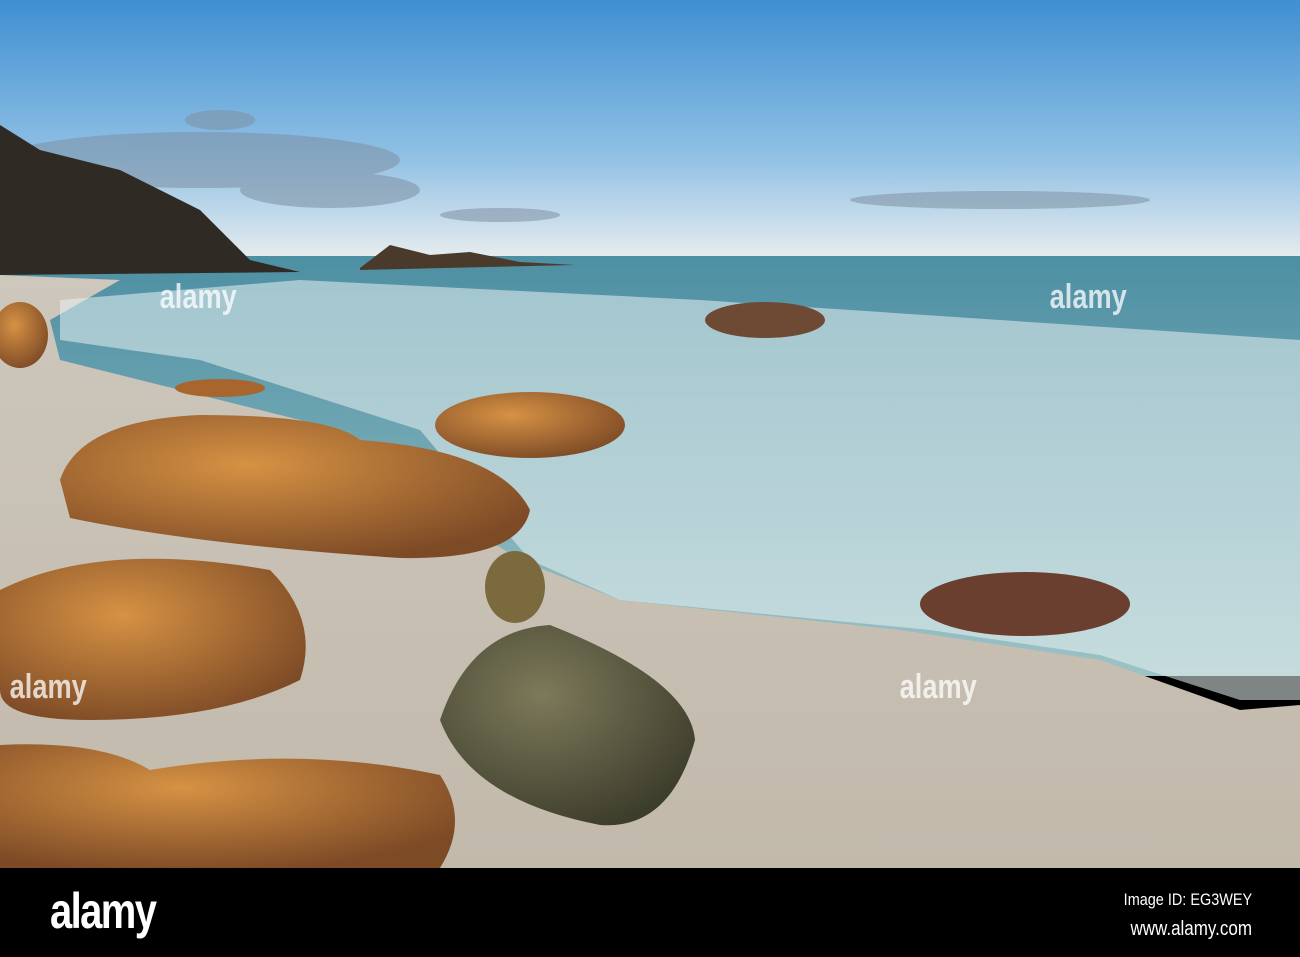  Describe the element at coordinates (650, 912) in the screenshot. I see `footer-bar: alamy Image ID: EG3WEY www.alamy.com` at that location.